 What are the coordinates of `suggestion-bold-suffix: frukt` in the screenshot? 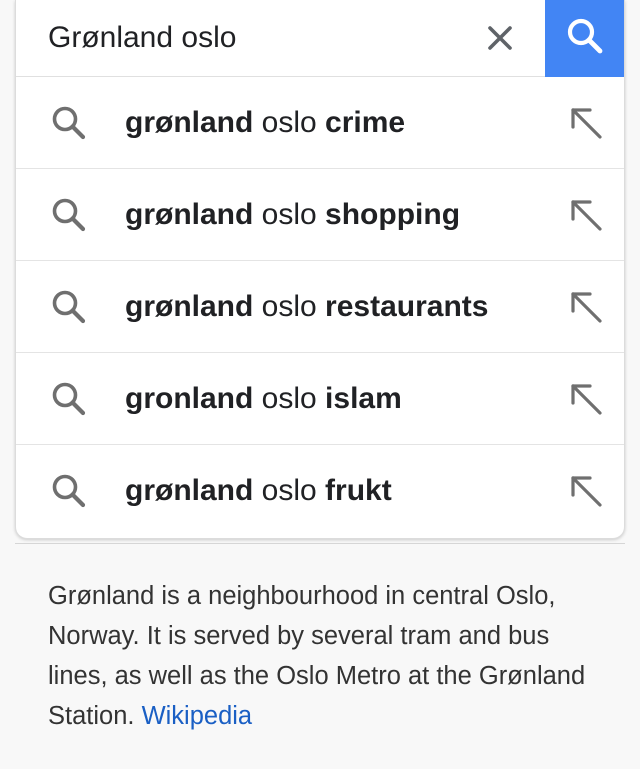 It's located at (358, 490).